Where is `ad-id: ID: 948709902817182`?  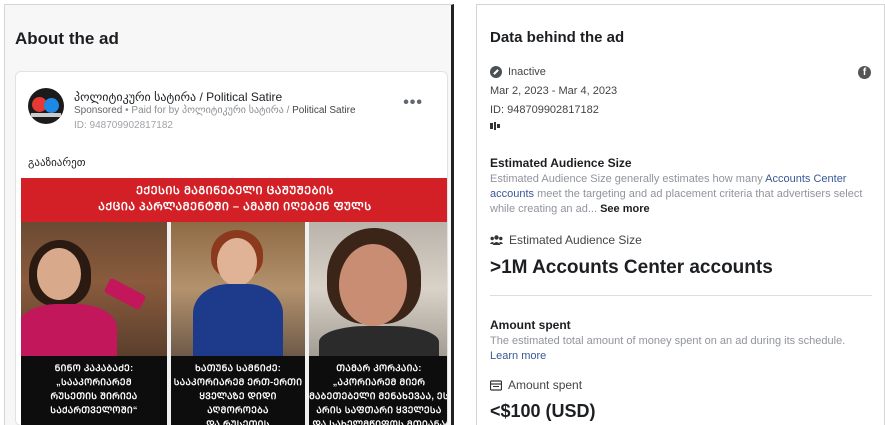
ad-id: ID: 948709902817182 is located at coordinates (544, 110).